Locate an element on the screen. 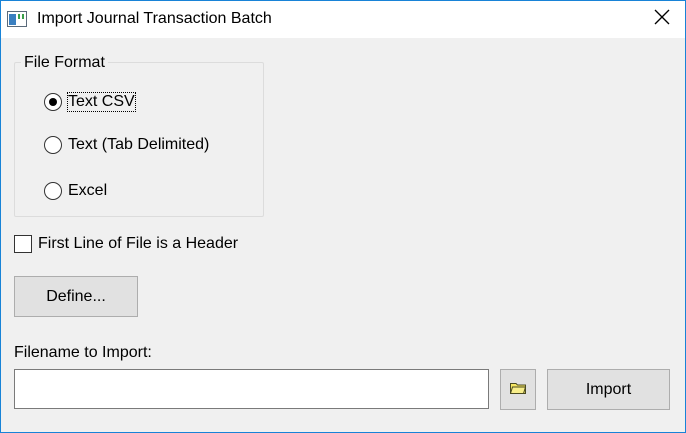  import-button: Import is located at coordinates (608, 389).